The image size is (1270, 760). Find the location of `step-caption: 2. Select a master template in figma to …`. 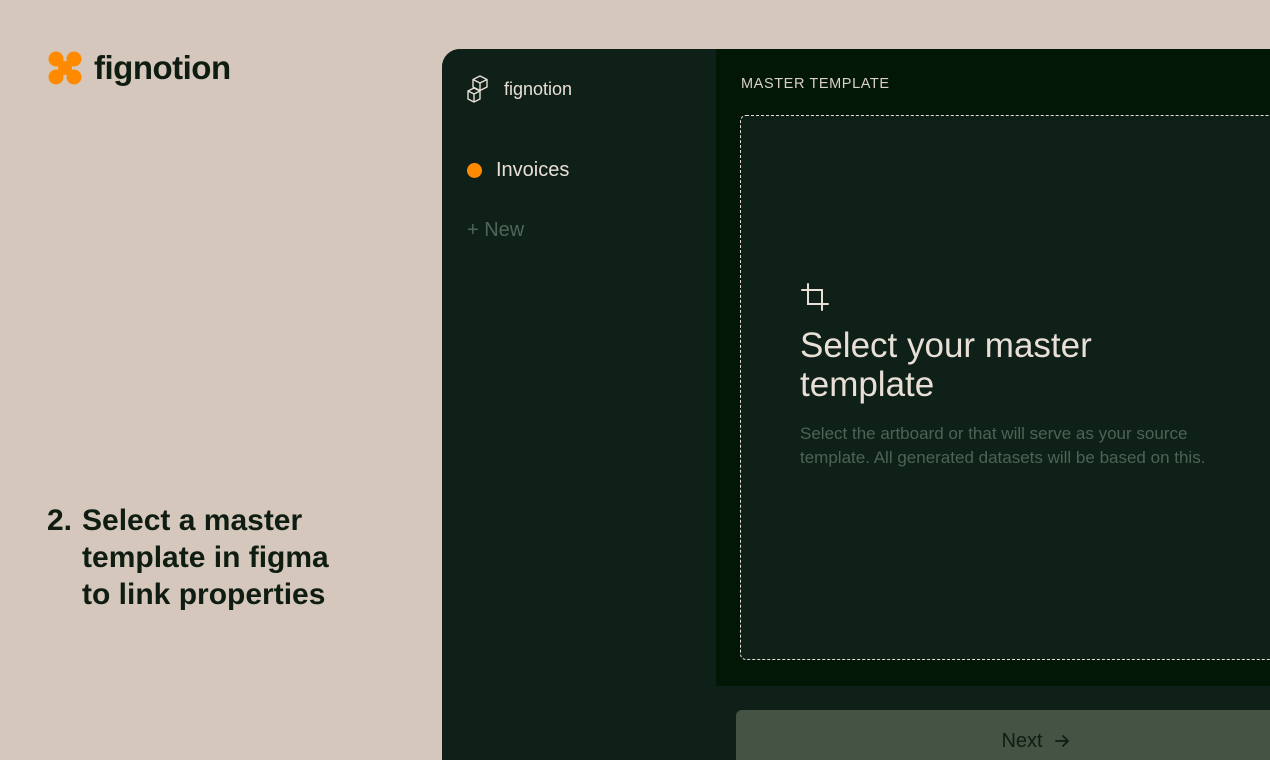

step-caption: 2. Select a master template in figma to … is located at coordinates (194, 557).